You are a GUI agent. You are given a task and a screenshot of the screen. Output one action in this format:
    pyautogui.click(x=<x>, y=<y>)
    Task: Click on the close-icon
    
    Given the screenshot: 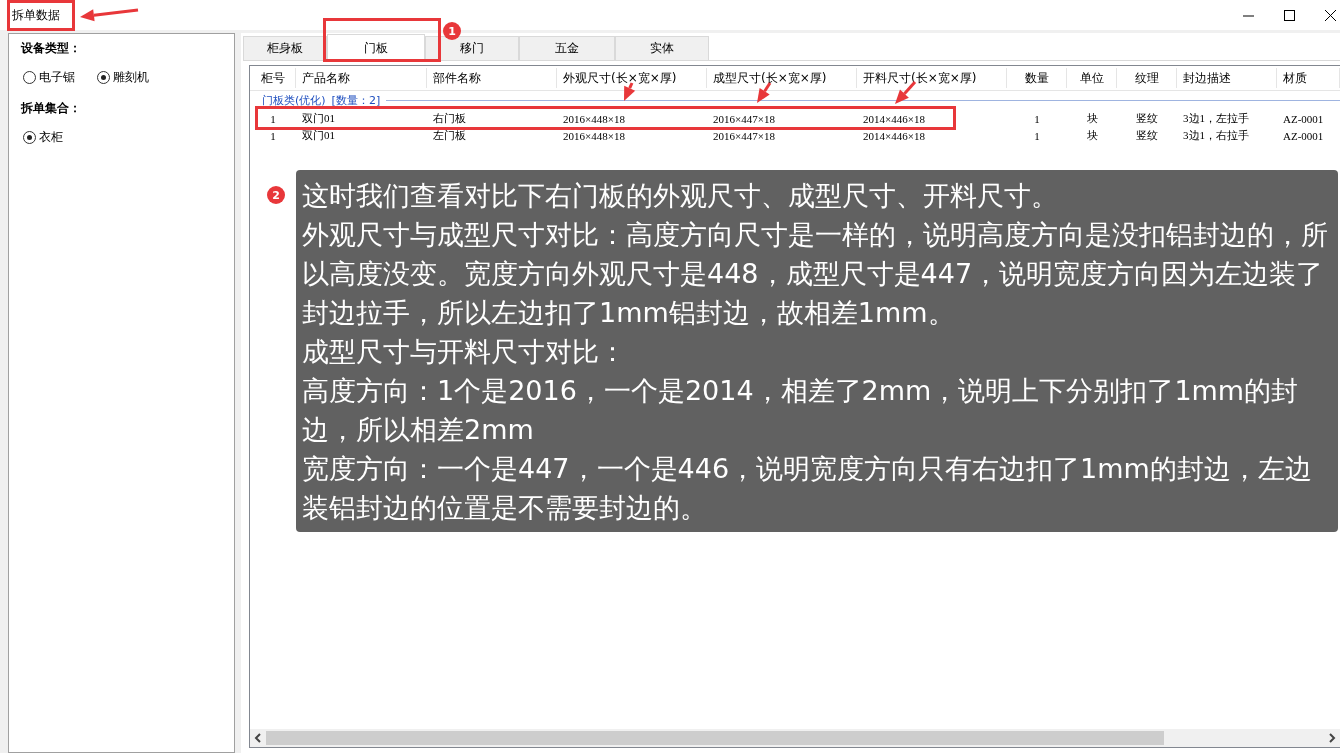 What is the action you would take?
    pyautogui.click(x=1330, y=15)
    